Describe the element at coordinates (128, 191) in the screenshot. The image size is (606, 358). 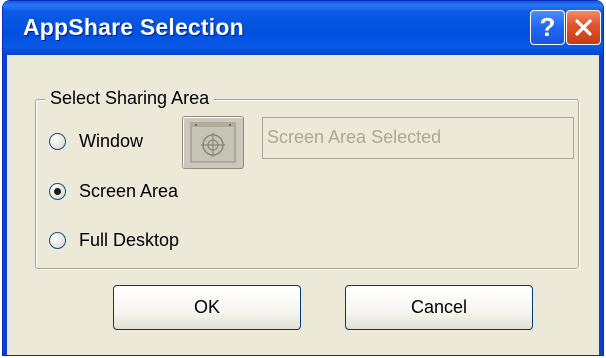
I see `radio-label-screen-area: Screen Area` at that location.